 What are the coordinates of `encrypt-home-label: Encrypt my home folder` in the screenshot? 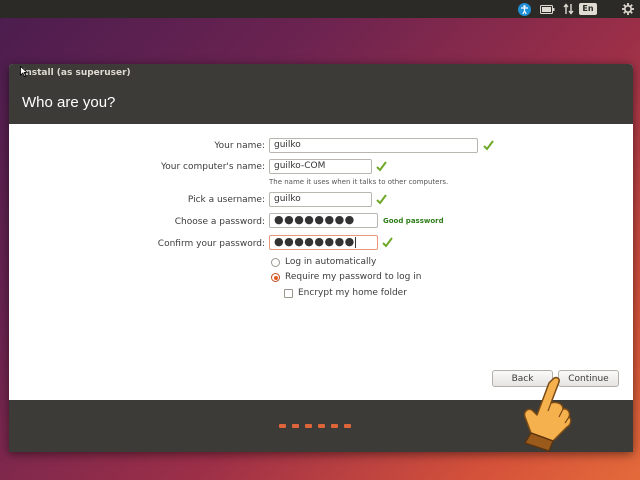 It's located at (352, 293).